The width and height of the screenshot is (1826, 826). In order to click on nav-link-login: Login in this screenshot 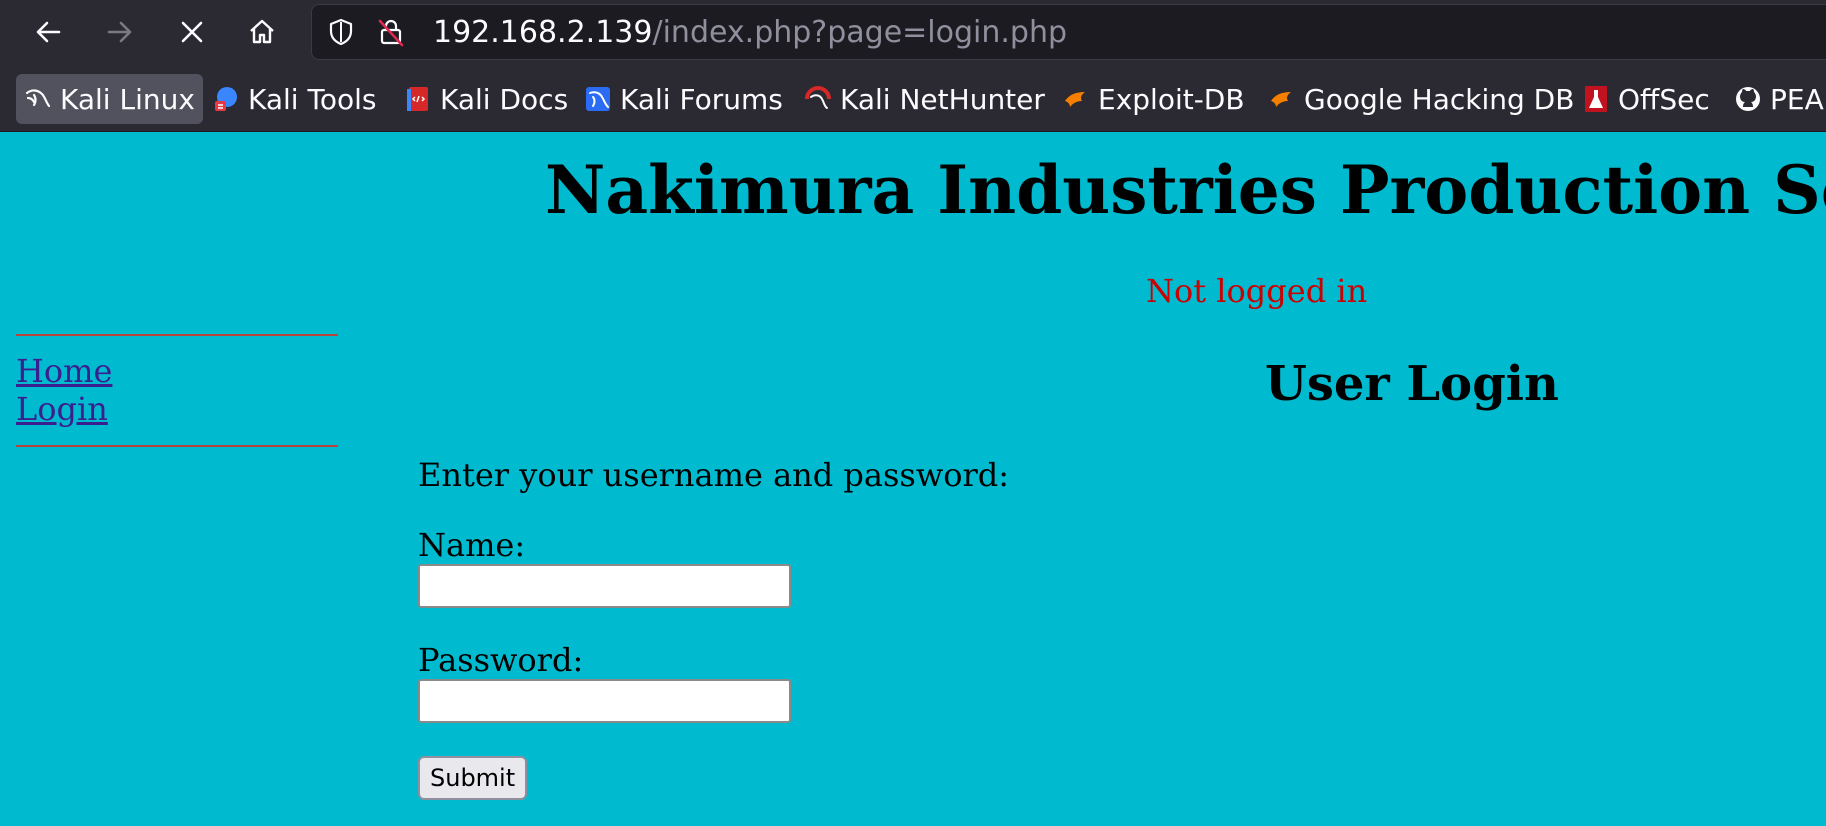, I will do `click(64, 409)`.